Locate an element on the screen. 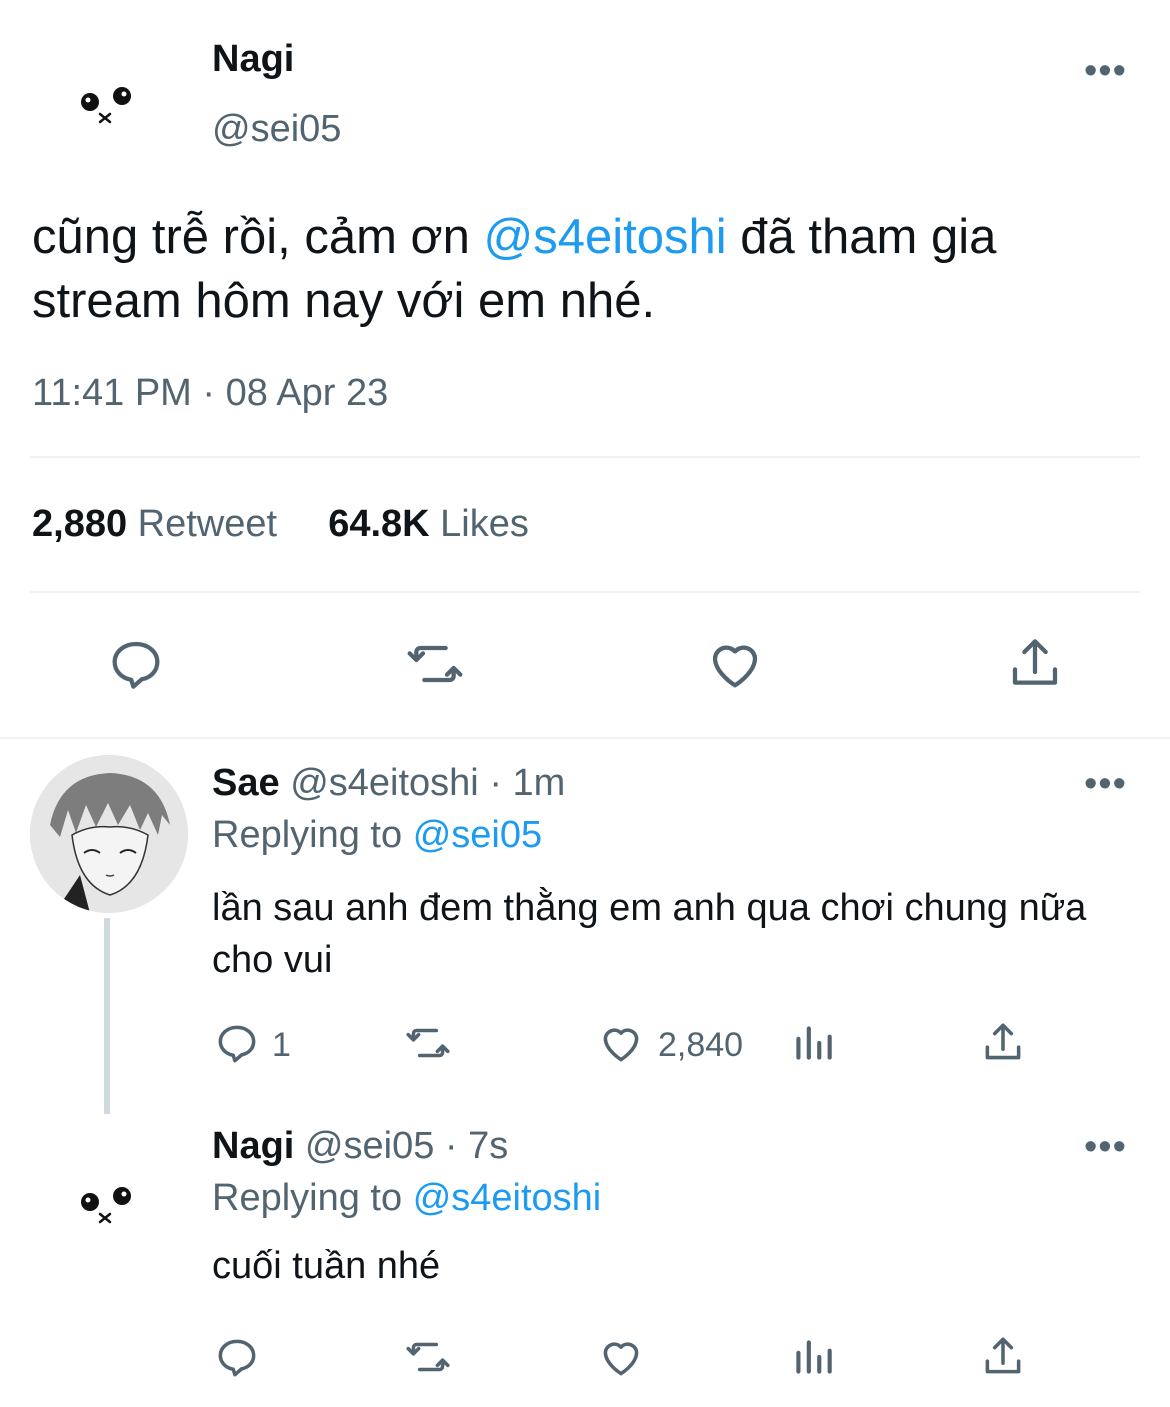 Image resolution: width=1170 pixels, height=1407 pixels. reply-text: cuối tuần nhé is located at coordinates (326, 1266).